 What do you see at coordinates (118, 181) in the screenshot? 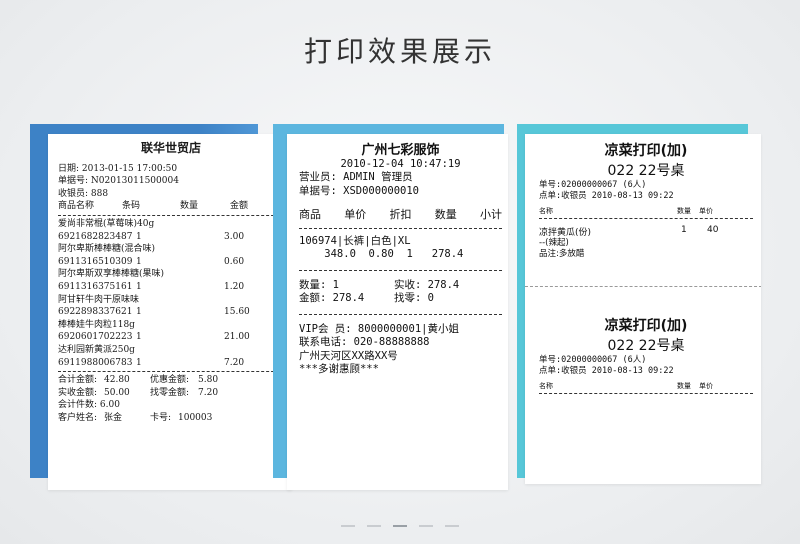
I see `receipt-bill-no: 单据号: N02013011500004` at bounding box center [118, 181].